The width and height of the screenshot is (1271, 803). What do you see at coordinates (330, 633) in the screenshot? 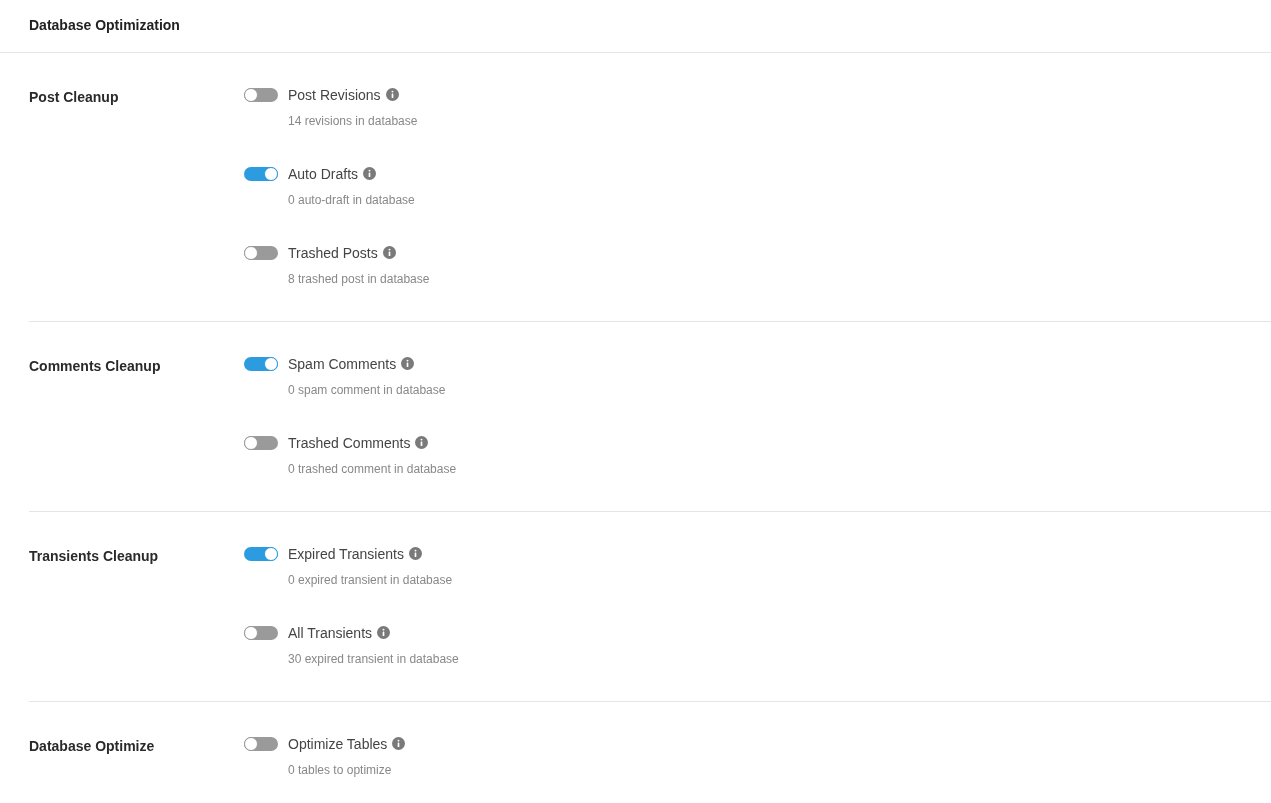
I see `option-label: All Transients` at bounding box center [330, 633].